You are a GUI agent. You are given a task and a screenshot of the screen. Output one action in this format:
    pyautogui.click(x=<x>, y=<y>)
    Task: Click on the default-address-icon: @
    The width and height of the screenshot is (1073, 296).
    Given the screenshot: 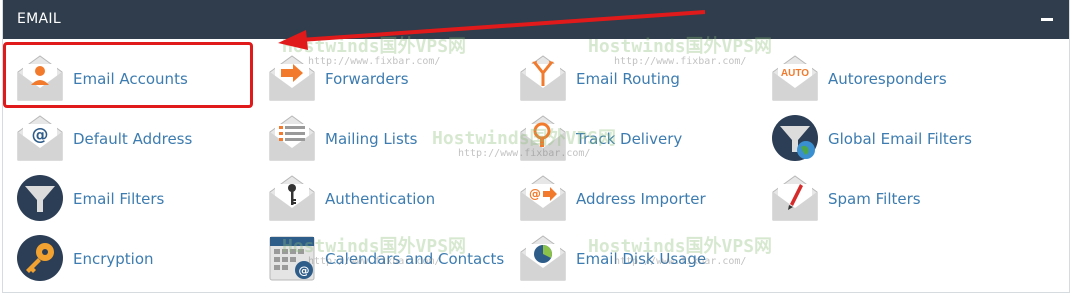 What is the action you would take?
    pyautogui.click(x=40, y=138)
    